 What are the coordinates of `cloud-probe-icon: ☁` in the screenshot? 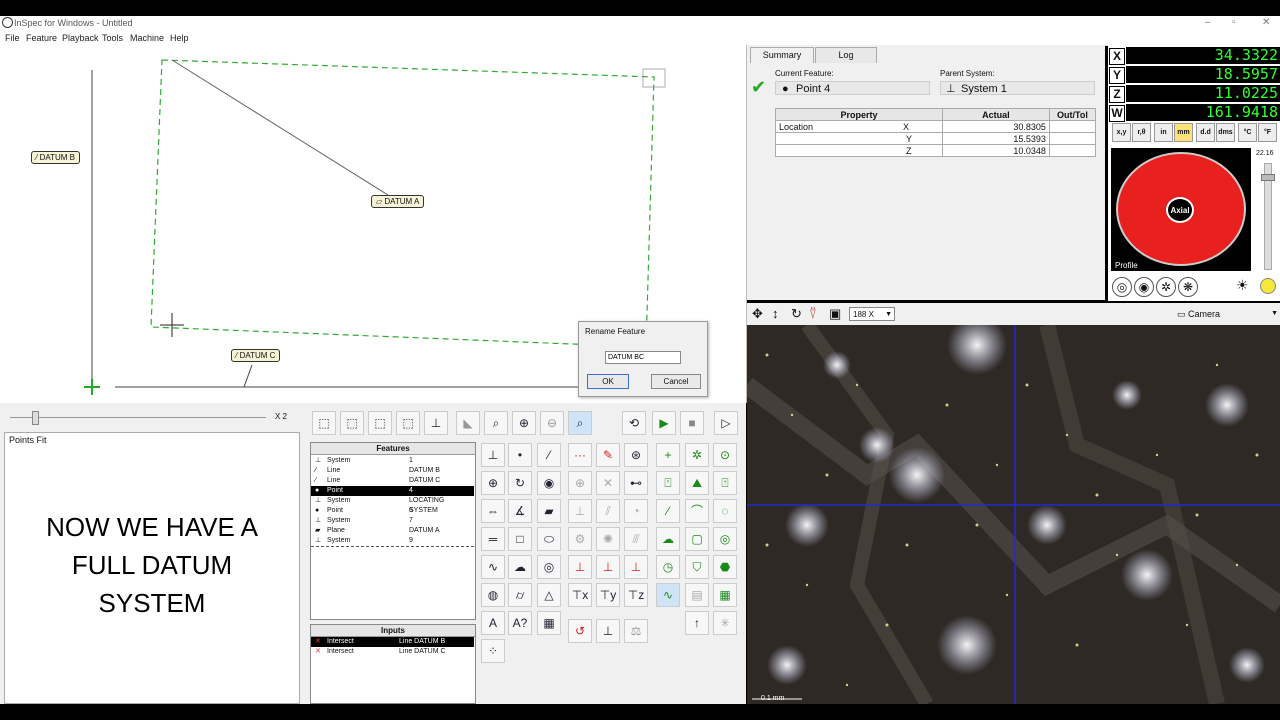 It's located at (668, 539).